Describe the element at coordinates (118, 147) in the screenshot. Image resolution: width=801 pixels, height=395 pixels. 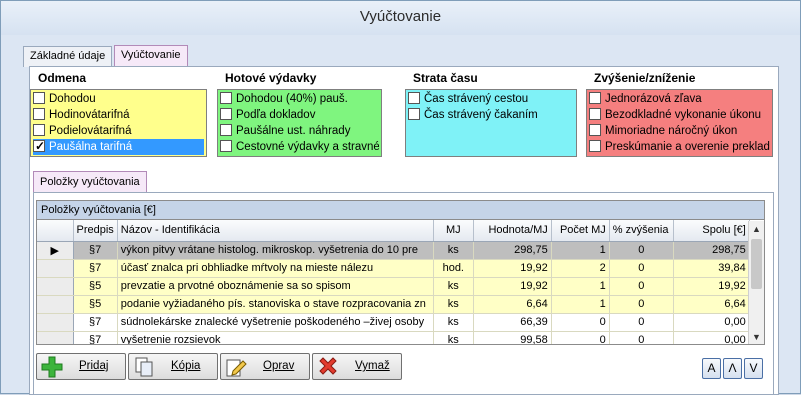
I see `checkbox-pausalna-tarifna: ✓ Paušálna tarifná` at that location.